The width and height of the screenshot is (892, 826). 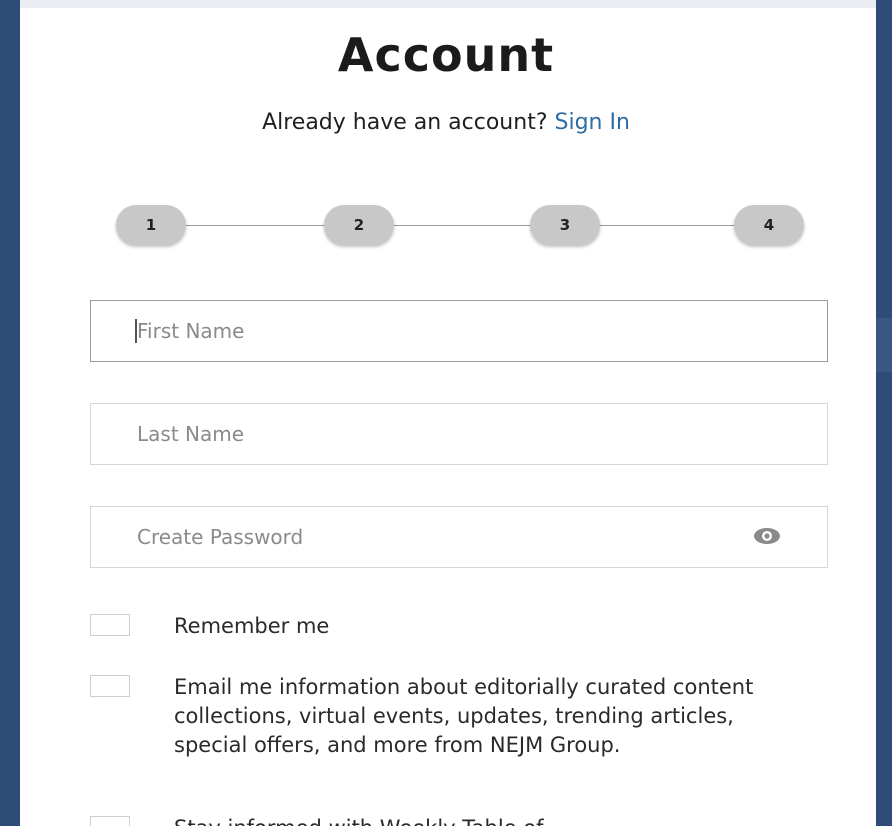 What do you see at coordinates (459, 537) in the screenshot?
I see `create-password-input: Create Password` at bounding box center [459, 537].